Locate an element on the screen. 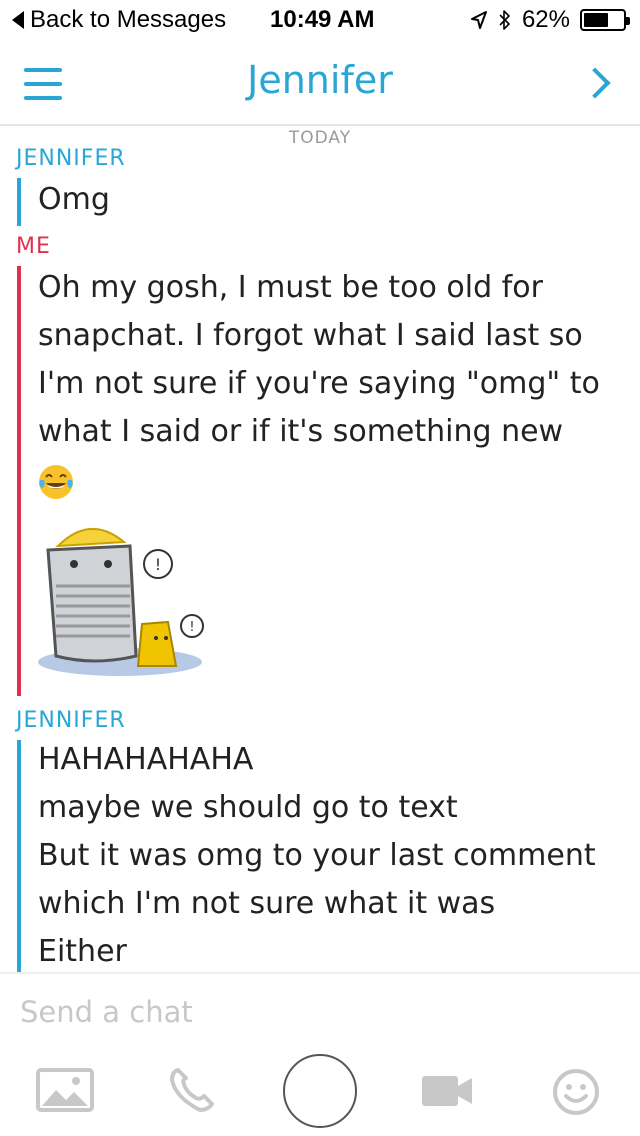 Image resolution: width=640 pixels, height=1136 pixels. tears-of-joy-emoji is located at coordinates (56, 482).